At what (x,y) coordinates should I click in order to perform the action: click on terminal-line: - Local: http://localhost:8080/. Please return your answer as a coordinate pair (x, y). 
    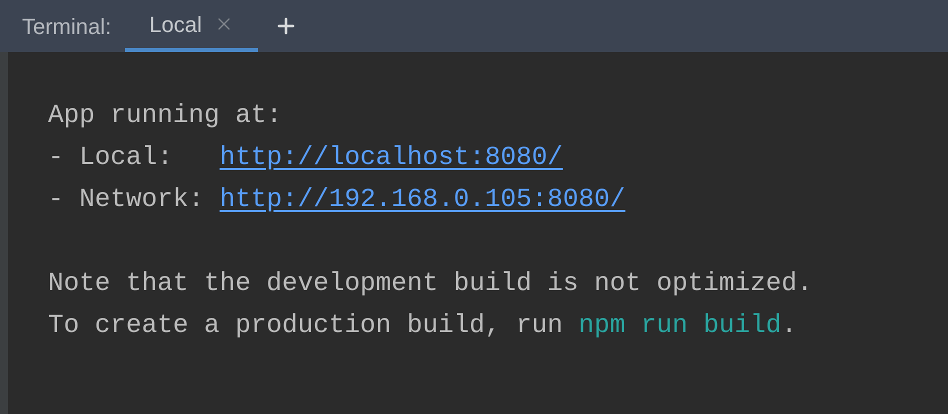
    Looking at the image, I should click on (306, 157).